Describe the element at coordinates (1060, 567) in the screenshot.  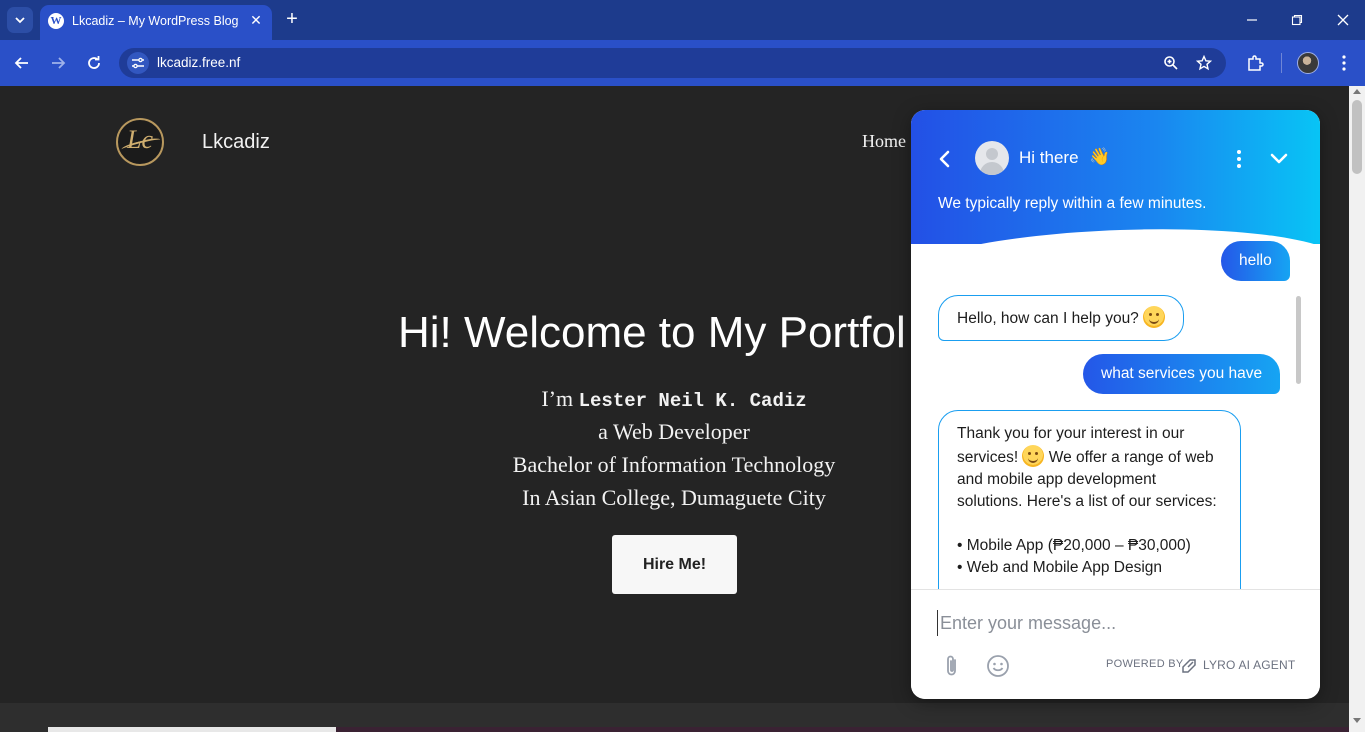
I see `service-item: • Web and Mobile App Design` at that location.